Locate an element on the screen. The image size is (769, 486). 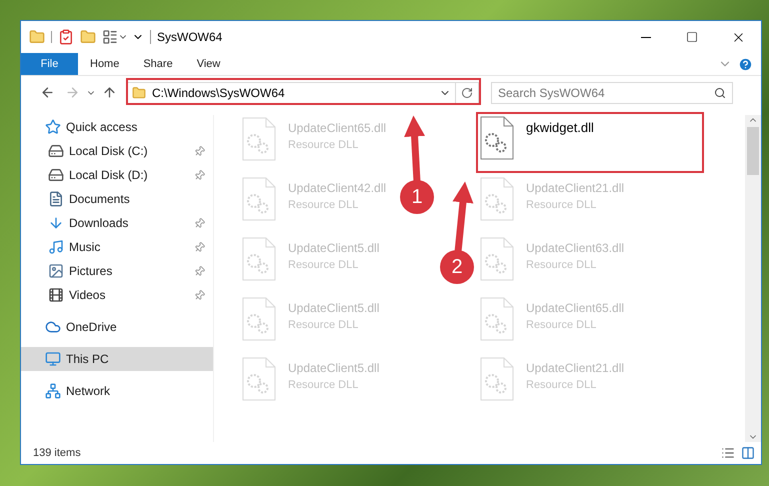
sidebar-item: Network is located at coordinates (117, 391).